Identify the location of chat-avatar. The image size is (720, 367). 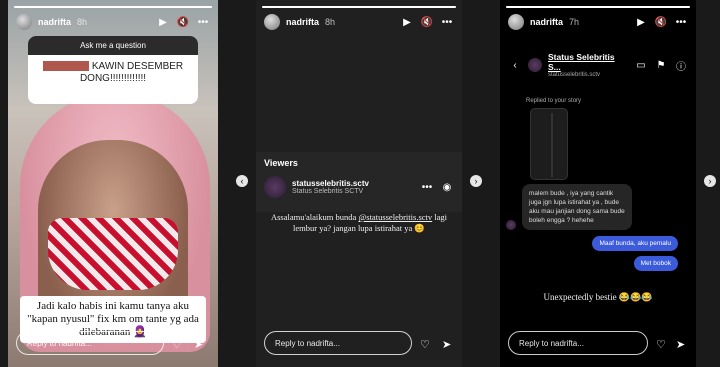
(535, 65).